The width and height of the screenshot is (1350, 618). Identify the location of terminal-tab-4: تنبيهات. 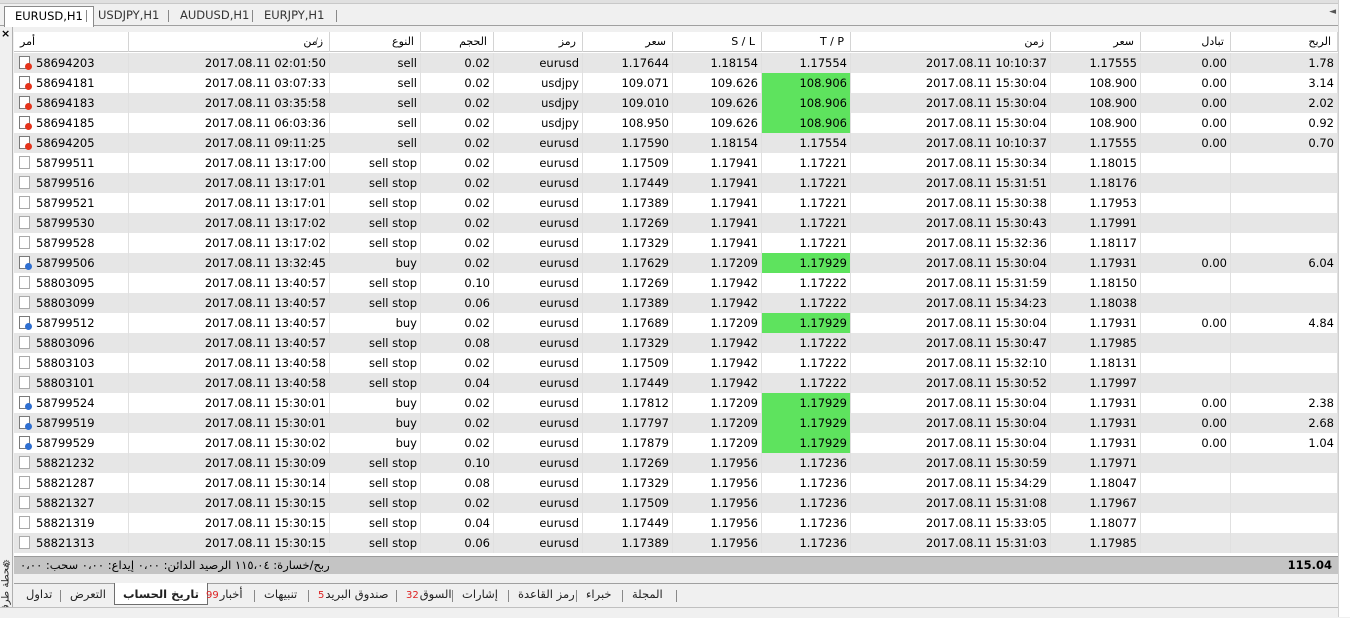
(280, 595).